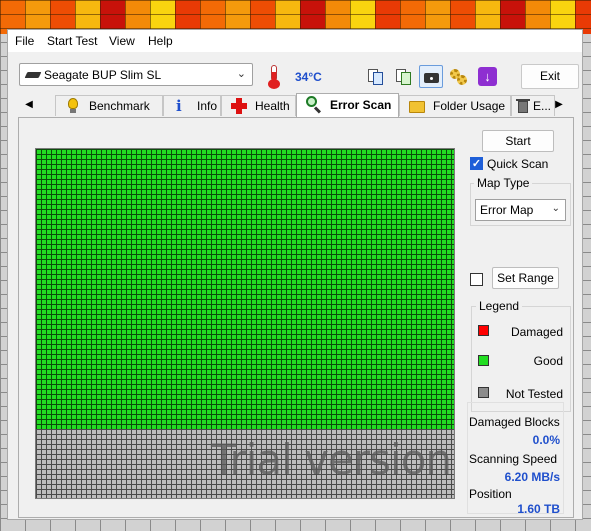 The height and width of the screenshot is (531, 591). I want to click on map-type-select: Error Map ⌄, so click(520, 210).